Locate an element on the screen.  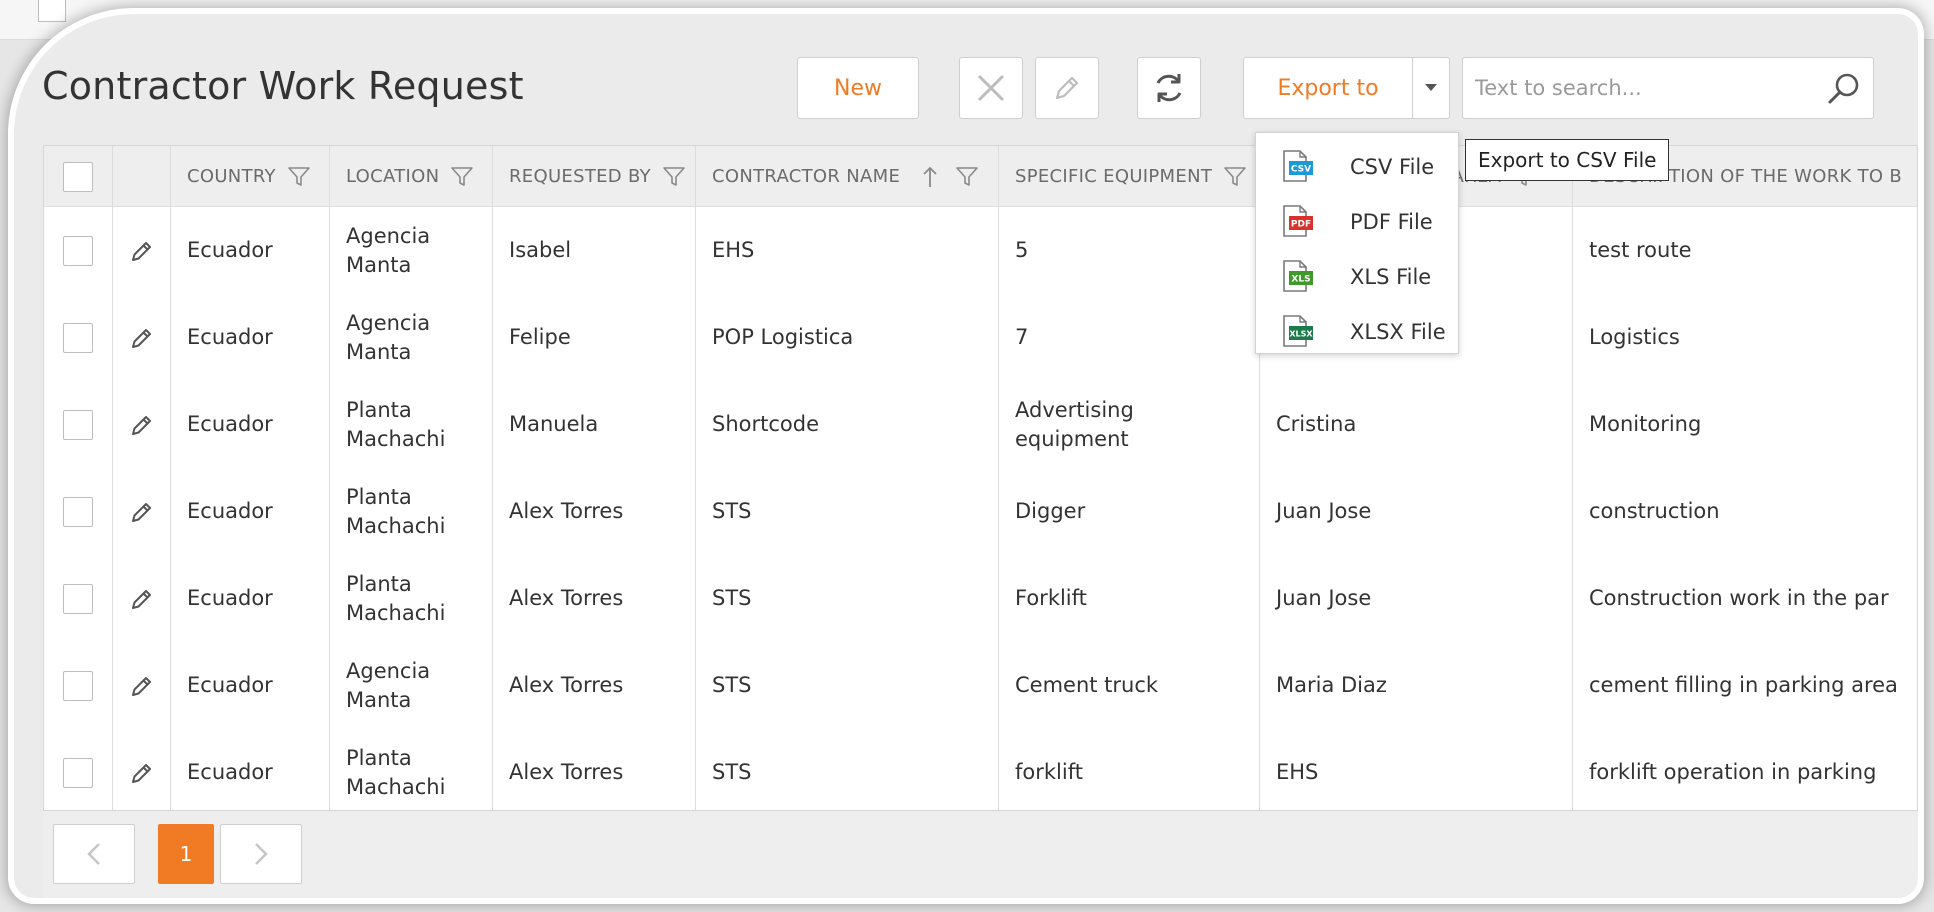
svg-text: XLS is located at coordinates (1300, 280).